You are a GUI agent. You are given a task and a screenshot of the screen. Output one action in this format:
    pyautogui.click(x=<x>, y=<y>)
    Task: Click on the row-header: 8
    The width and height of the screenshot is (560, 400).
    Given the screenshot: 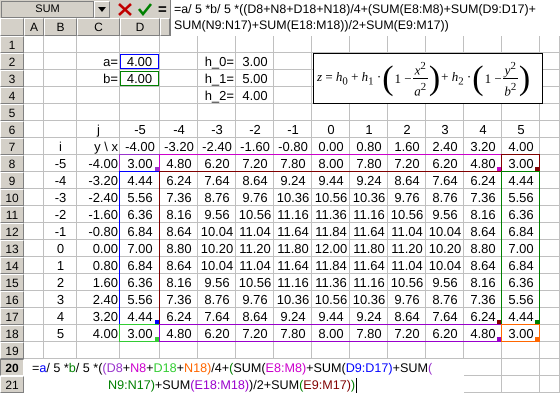 What is the action you would take?
    pyautogui.click(x=12, y=163)
    